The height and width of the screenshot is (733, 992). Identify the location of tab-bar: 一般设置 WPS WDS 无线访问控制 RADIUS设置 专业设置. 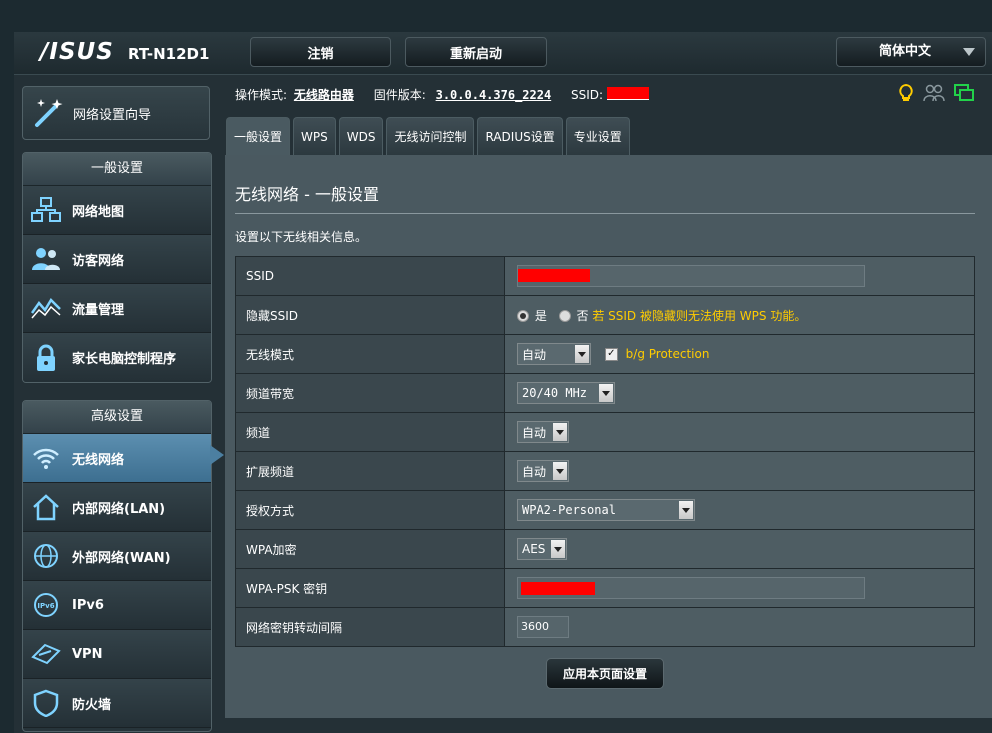
(428, 136).